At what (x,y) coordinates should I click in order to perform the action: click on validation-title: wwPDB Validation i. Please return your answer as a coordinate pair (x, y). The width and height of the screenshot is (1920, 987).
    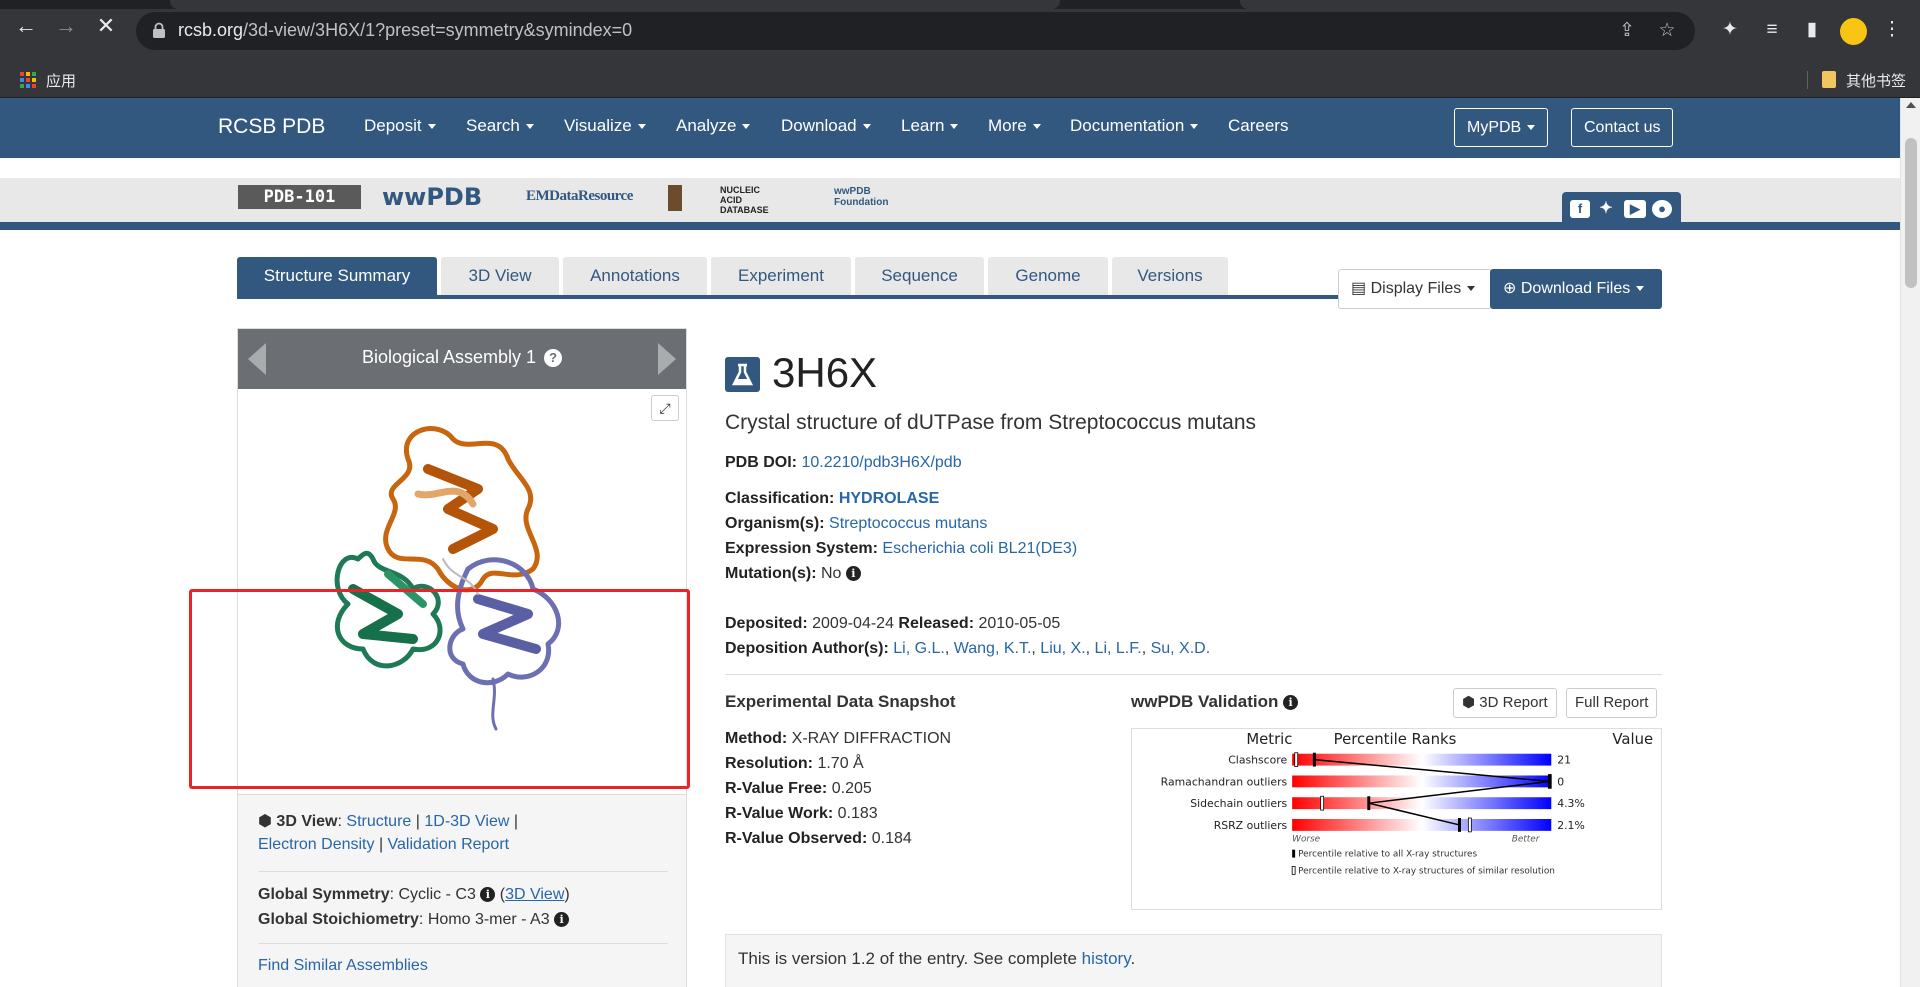
    Looking at the image, I should click on (1215, 702).